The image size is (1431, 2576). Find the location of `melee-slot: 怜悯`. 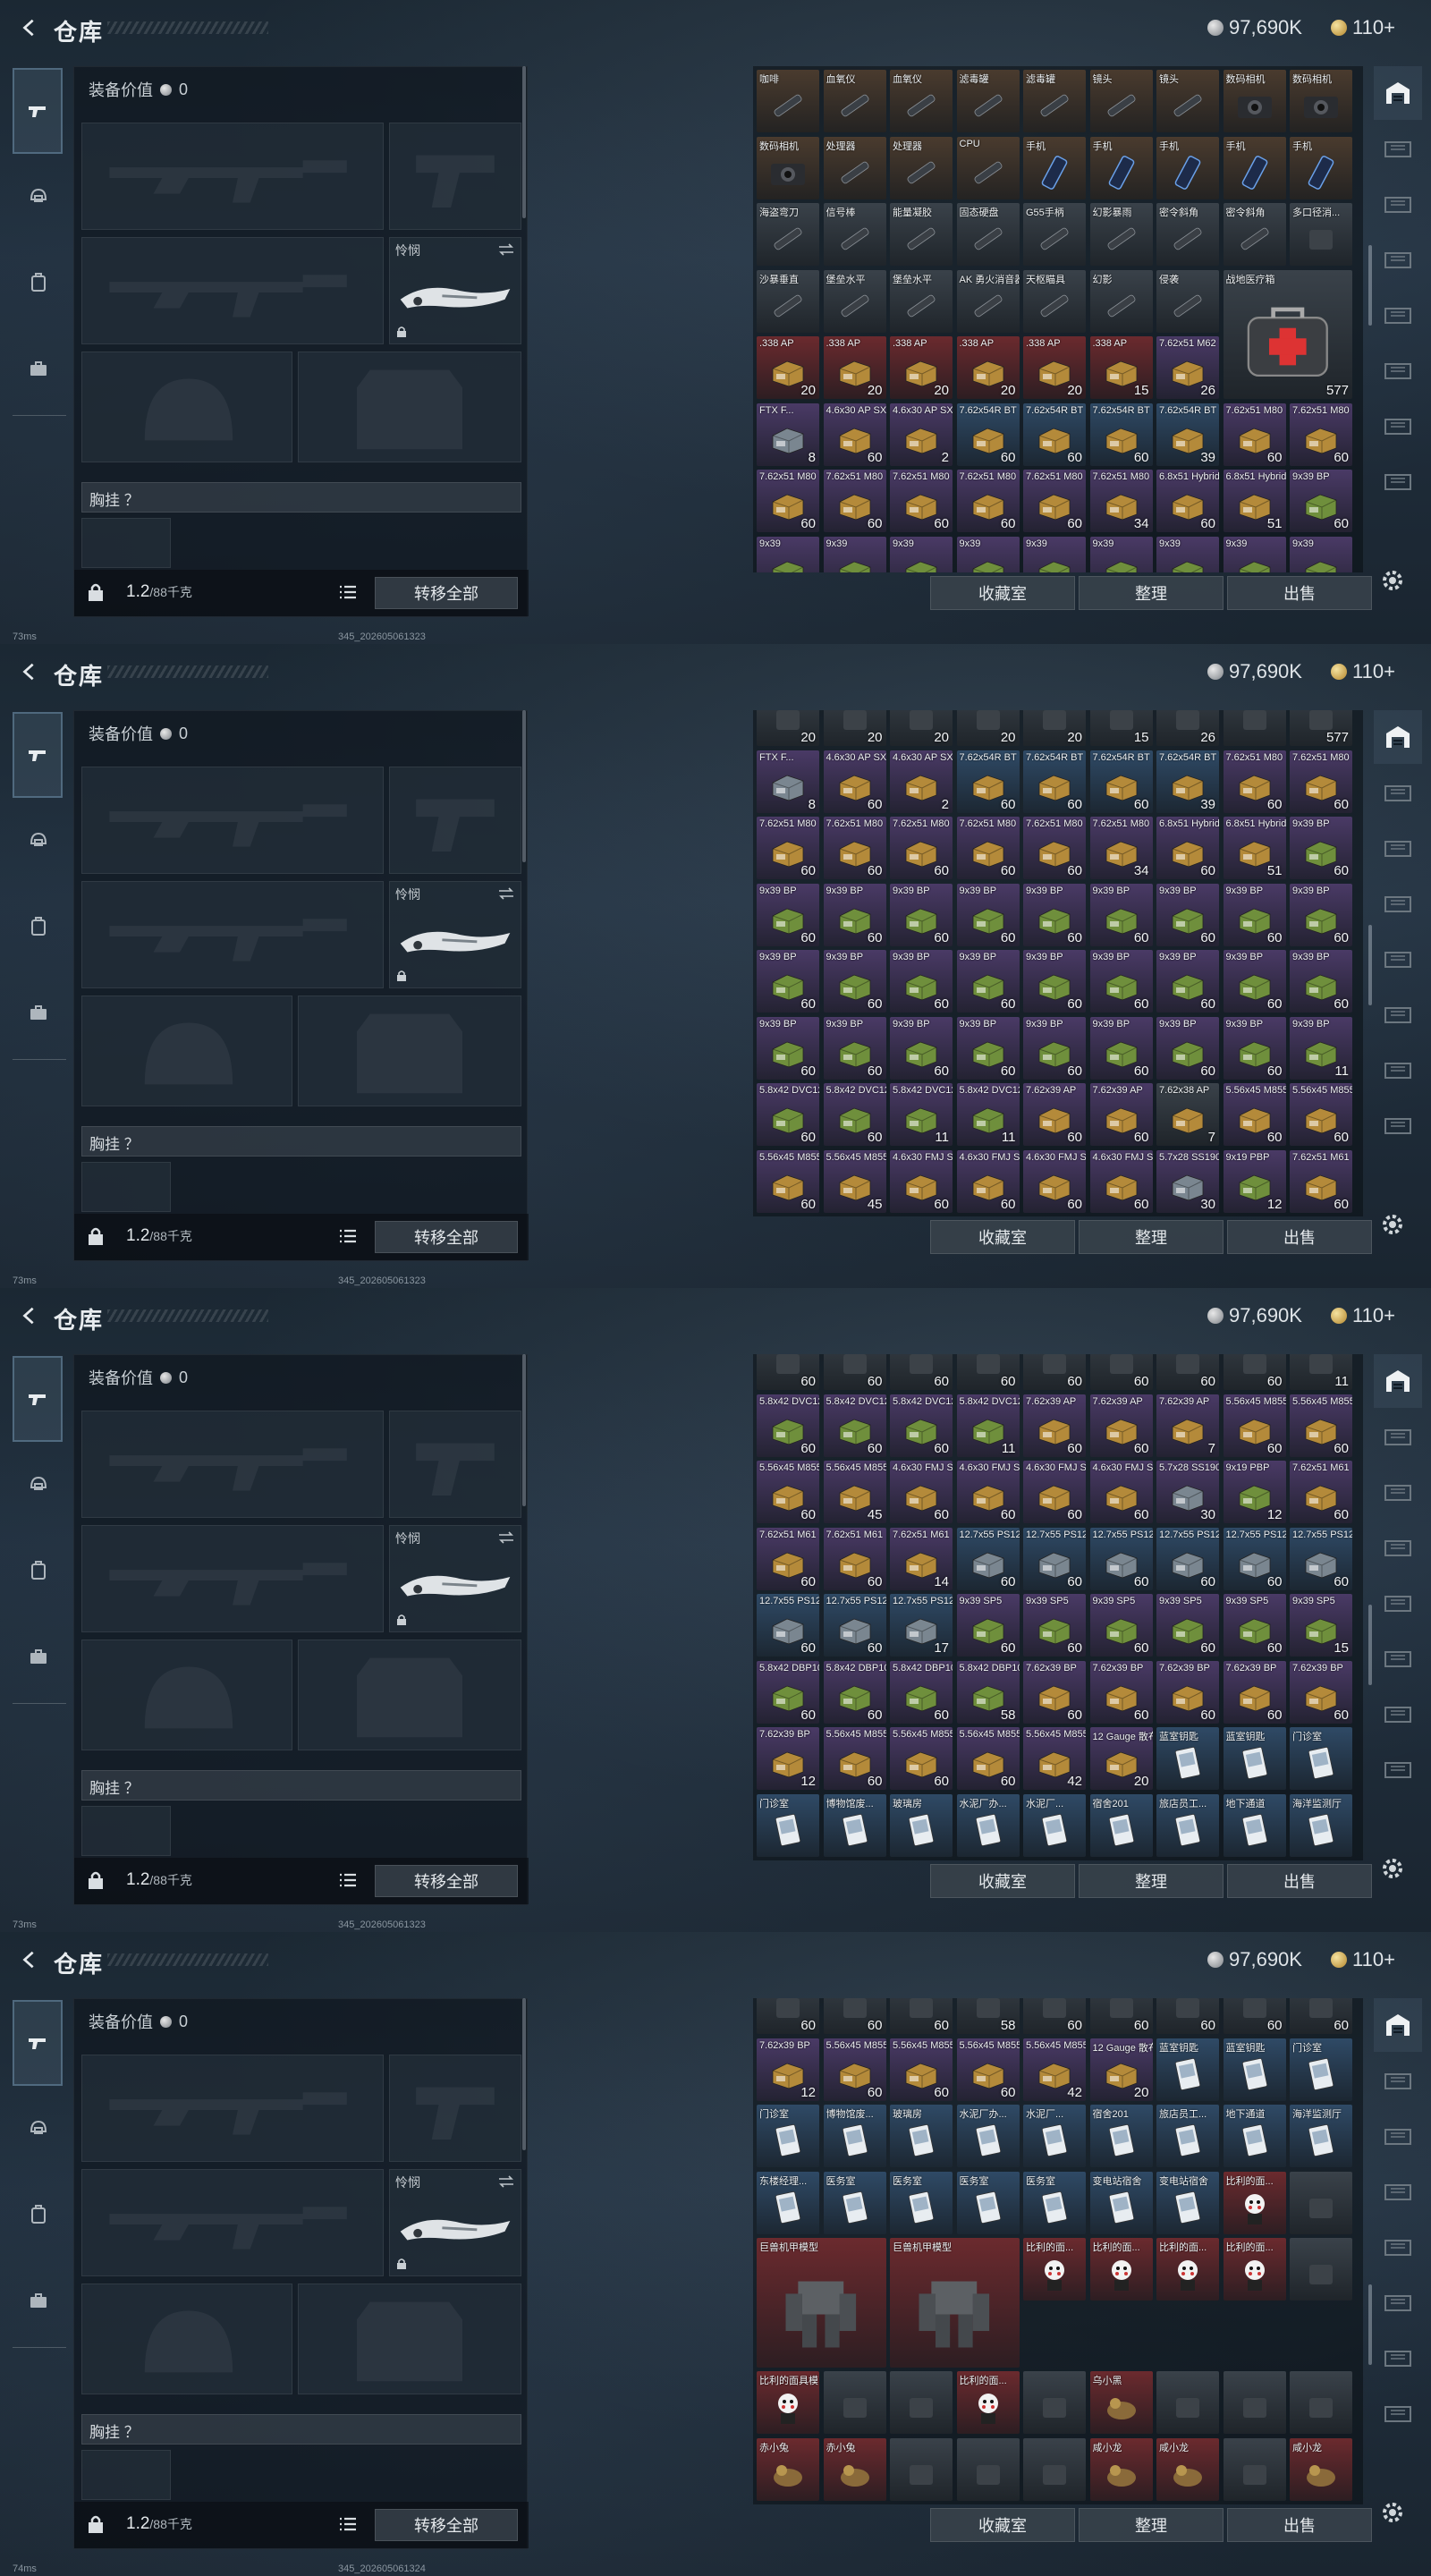

melee-slot: 怜悯 is located at coordinates (455, 2222).